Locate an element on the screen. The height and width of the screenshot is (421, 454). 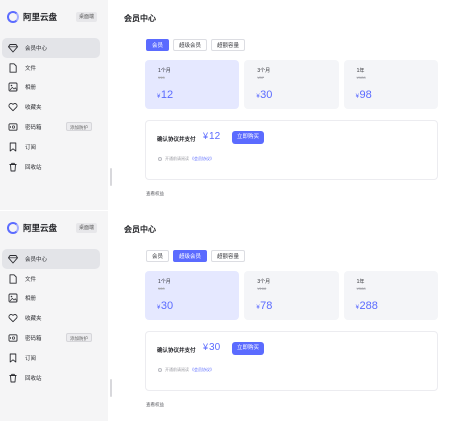
agreement-row: 开通前请阅读 《会员协议》 is located at coordinates (186, 370).